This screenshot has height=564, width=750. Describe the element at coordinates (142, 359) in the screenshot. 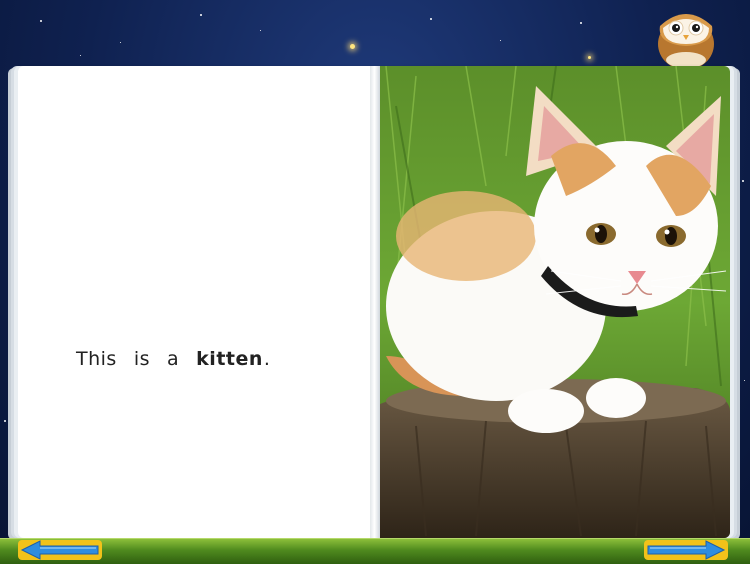

I see `word-is: is` at that location.